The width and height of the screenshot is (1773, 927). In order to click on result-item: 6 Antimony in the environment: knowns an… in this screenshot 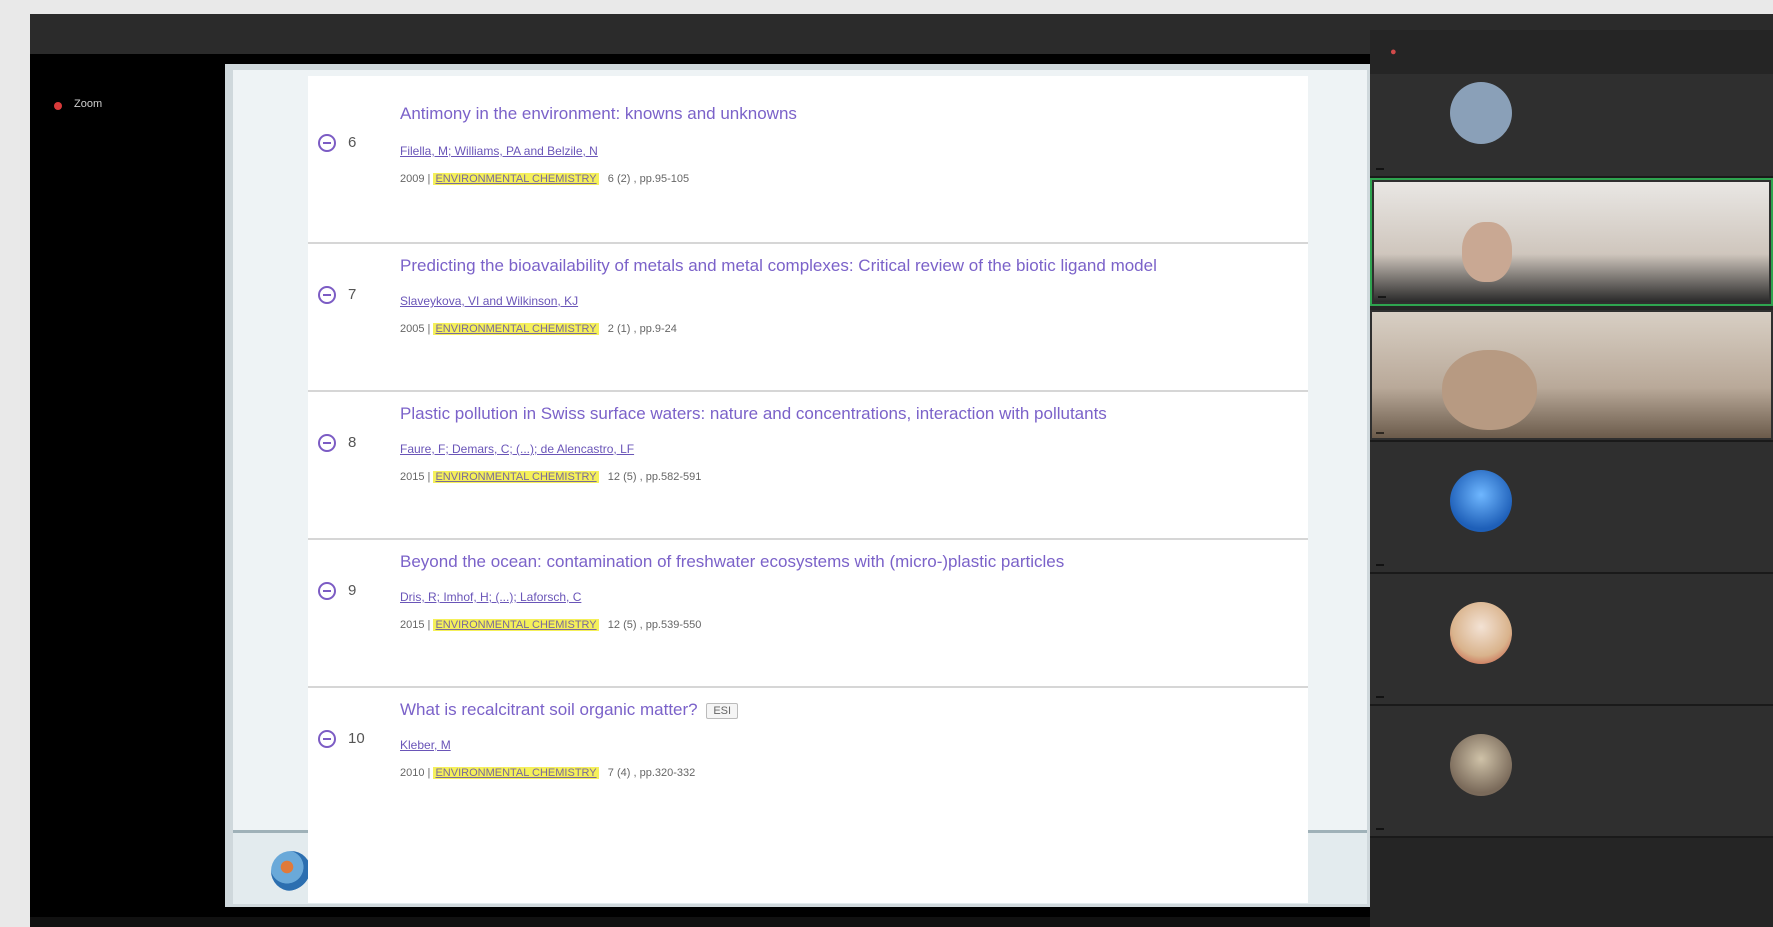, I will do `click(808, 160)`.